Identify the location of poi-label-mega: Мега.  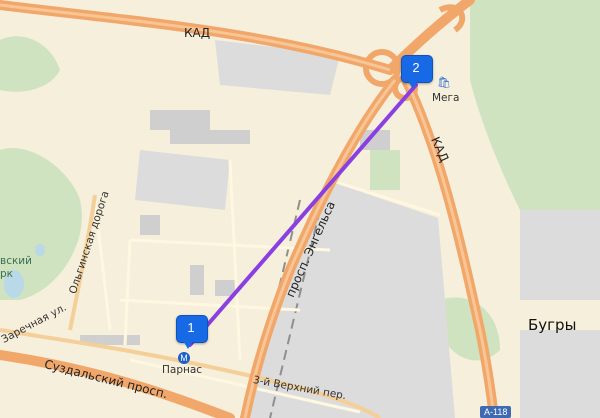
(445, 98).